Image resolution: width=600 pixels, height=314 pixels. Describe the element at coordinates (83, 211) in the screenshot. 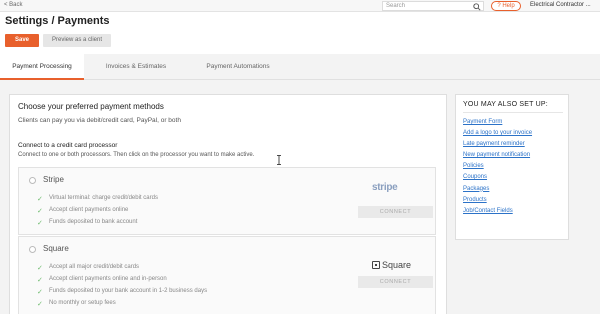

I see `feature-item: ✓ Accept client payments online` at that location.